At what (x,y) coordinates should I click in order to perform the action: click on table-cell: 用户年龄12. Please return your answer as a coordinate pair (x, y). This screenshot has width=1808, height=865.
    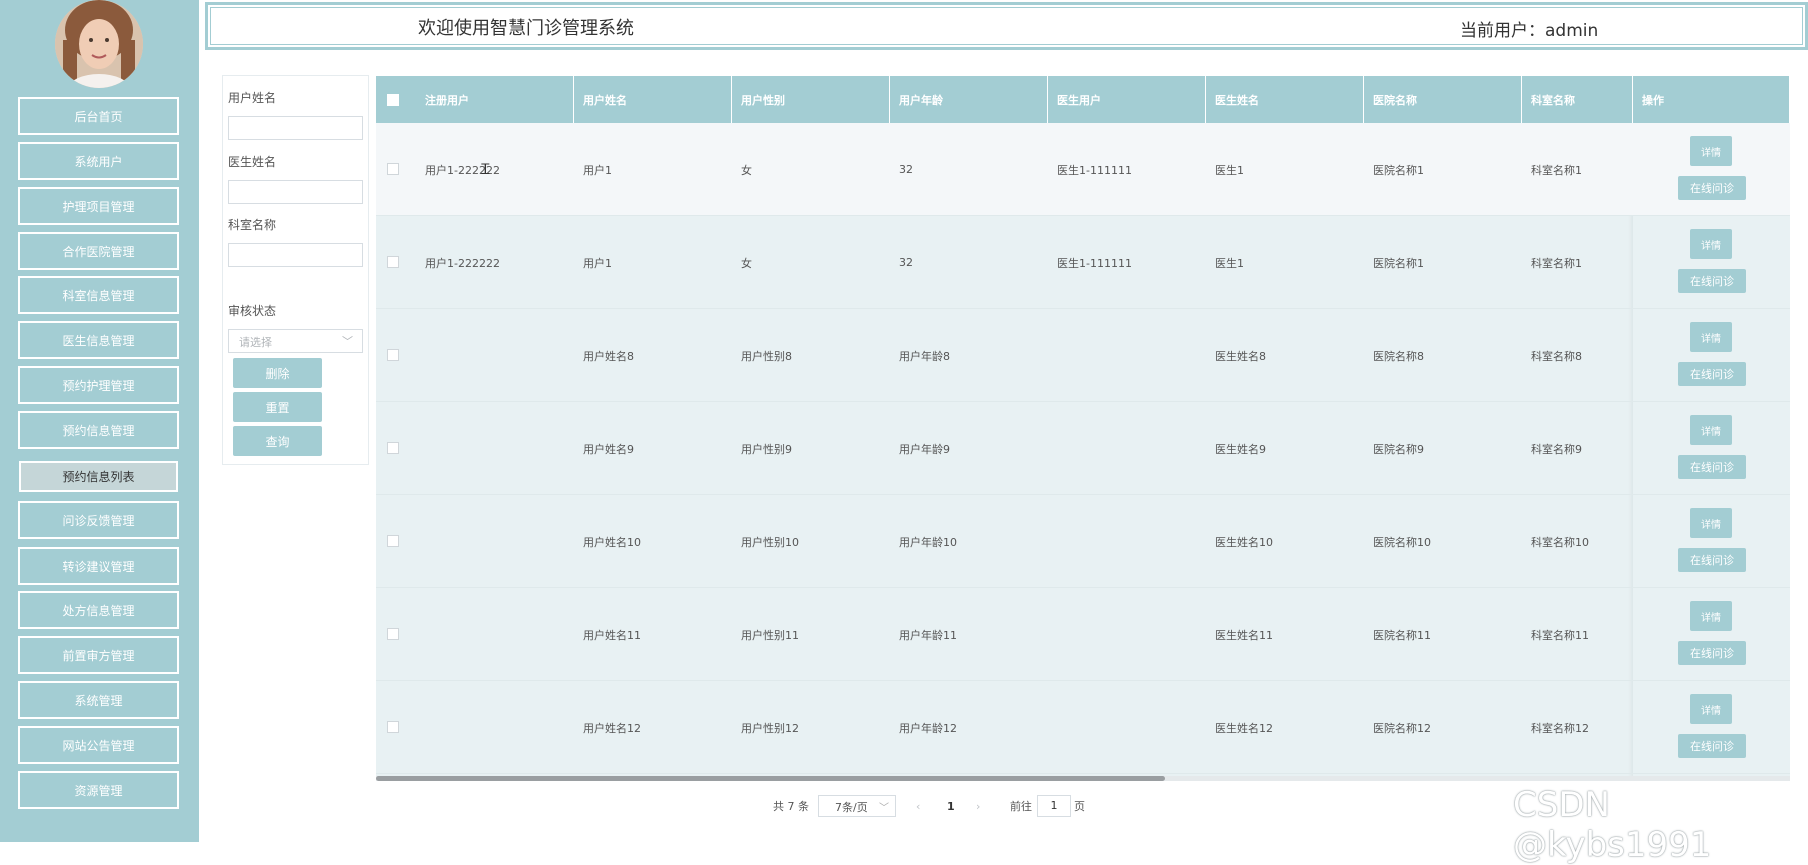
    Looking at the image, I should click on (928, 728).